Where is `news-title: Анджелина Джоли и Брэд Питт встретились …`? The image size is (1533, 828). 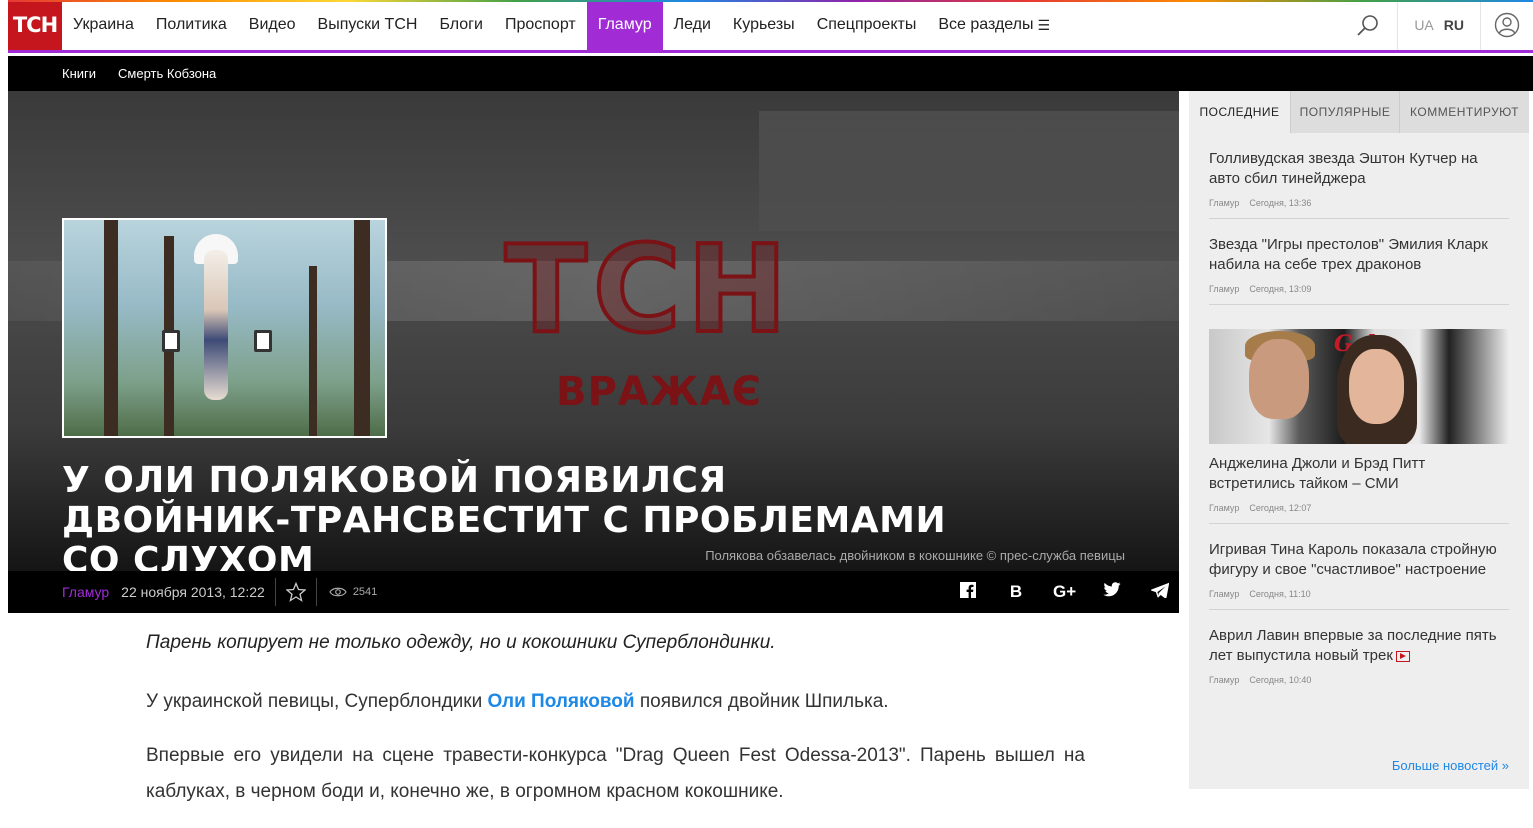
news-title: Анджелина Джоли и Брэд Питт встретились … is located at coordinates (1359, 474).